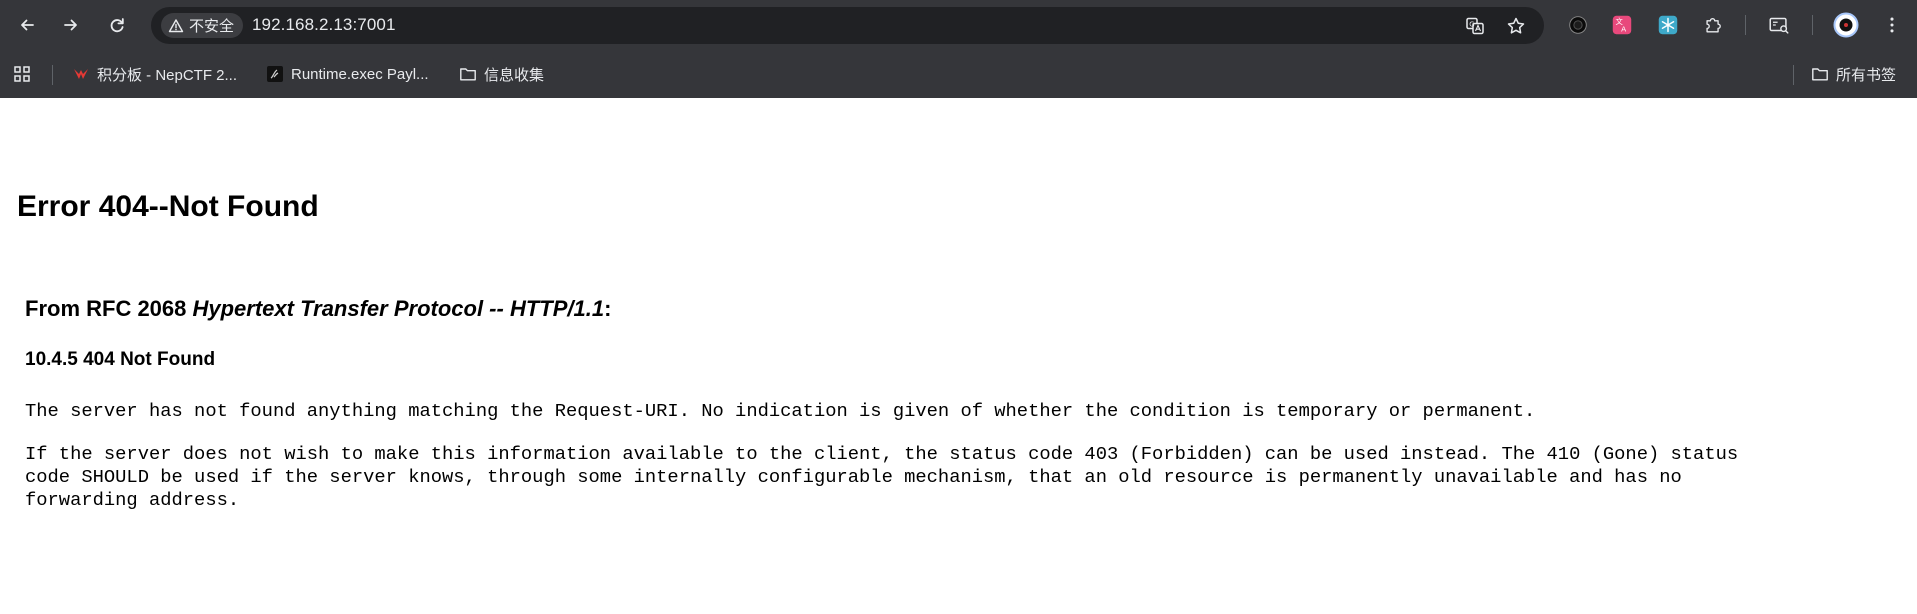  I want to click on profile-button, so click(1846, 25).